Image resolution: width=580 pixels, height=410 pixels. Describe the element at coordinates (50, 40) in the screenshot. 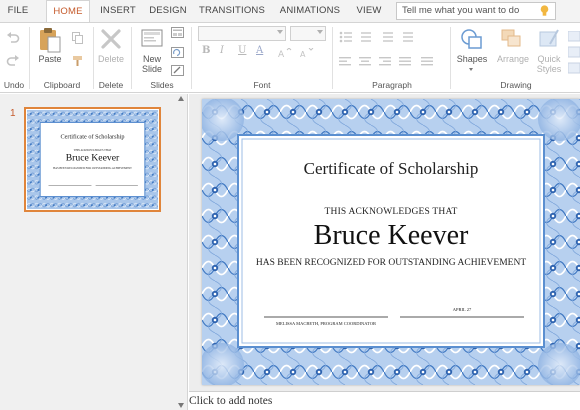

I see `paste-icon` at that location.